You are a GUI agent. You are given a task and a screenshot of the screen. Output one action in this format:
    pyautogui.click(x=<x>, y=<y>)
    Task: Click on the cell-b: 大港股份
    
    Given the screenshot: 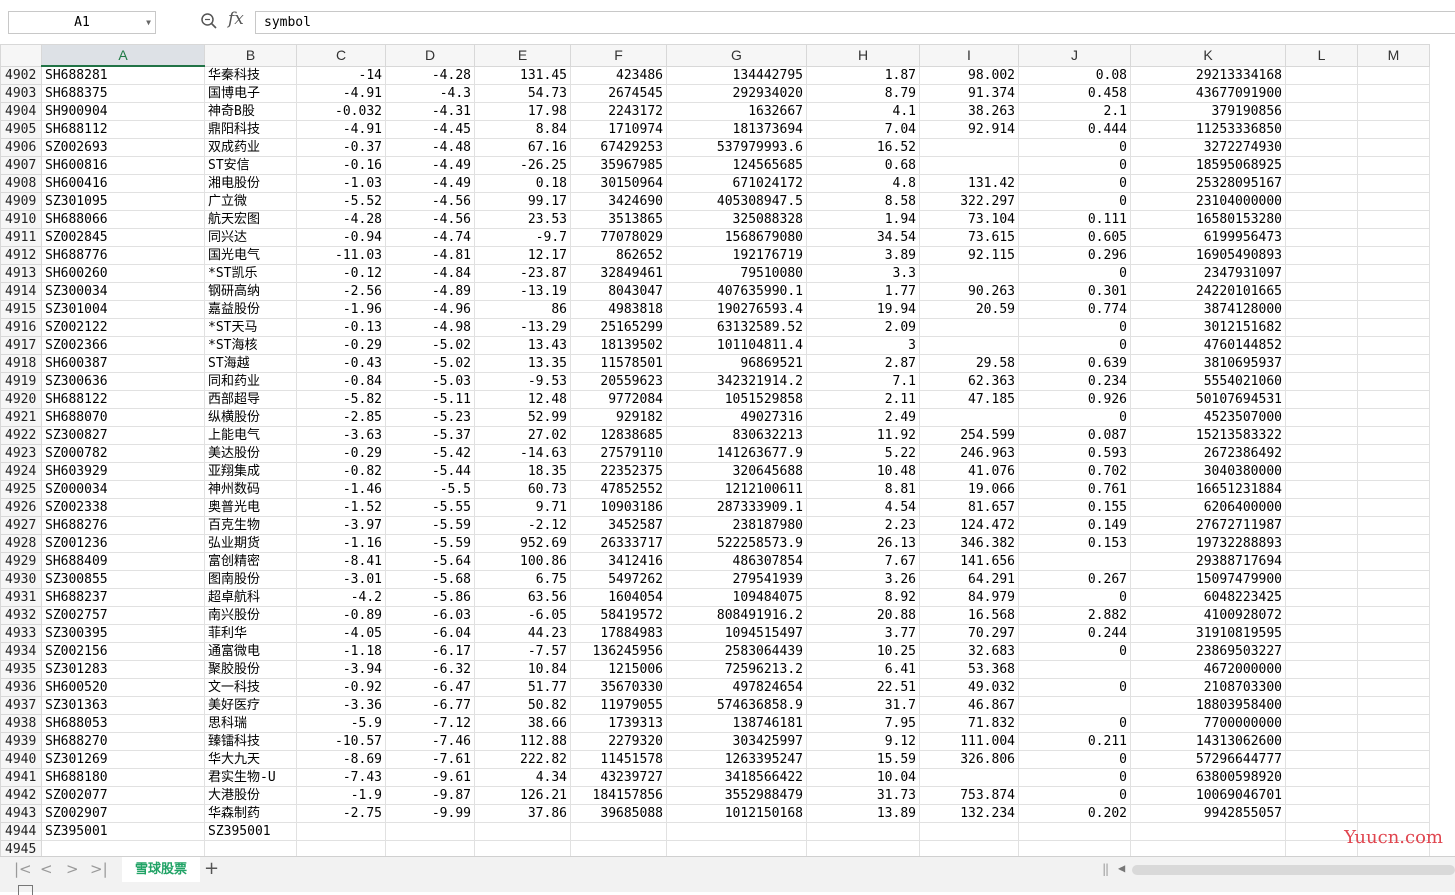 What is the action you would take?
    pyautogui.click(x=250, y=795)
    